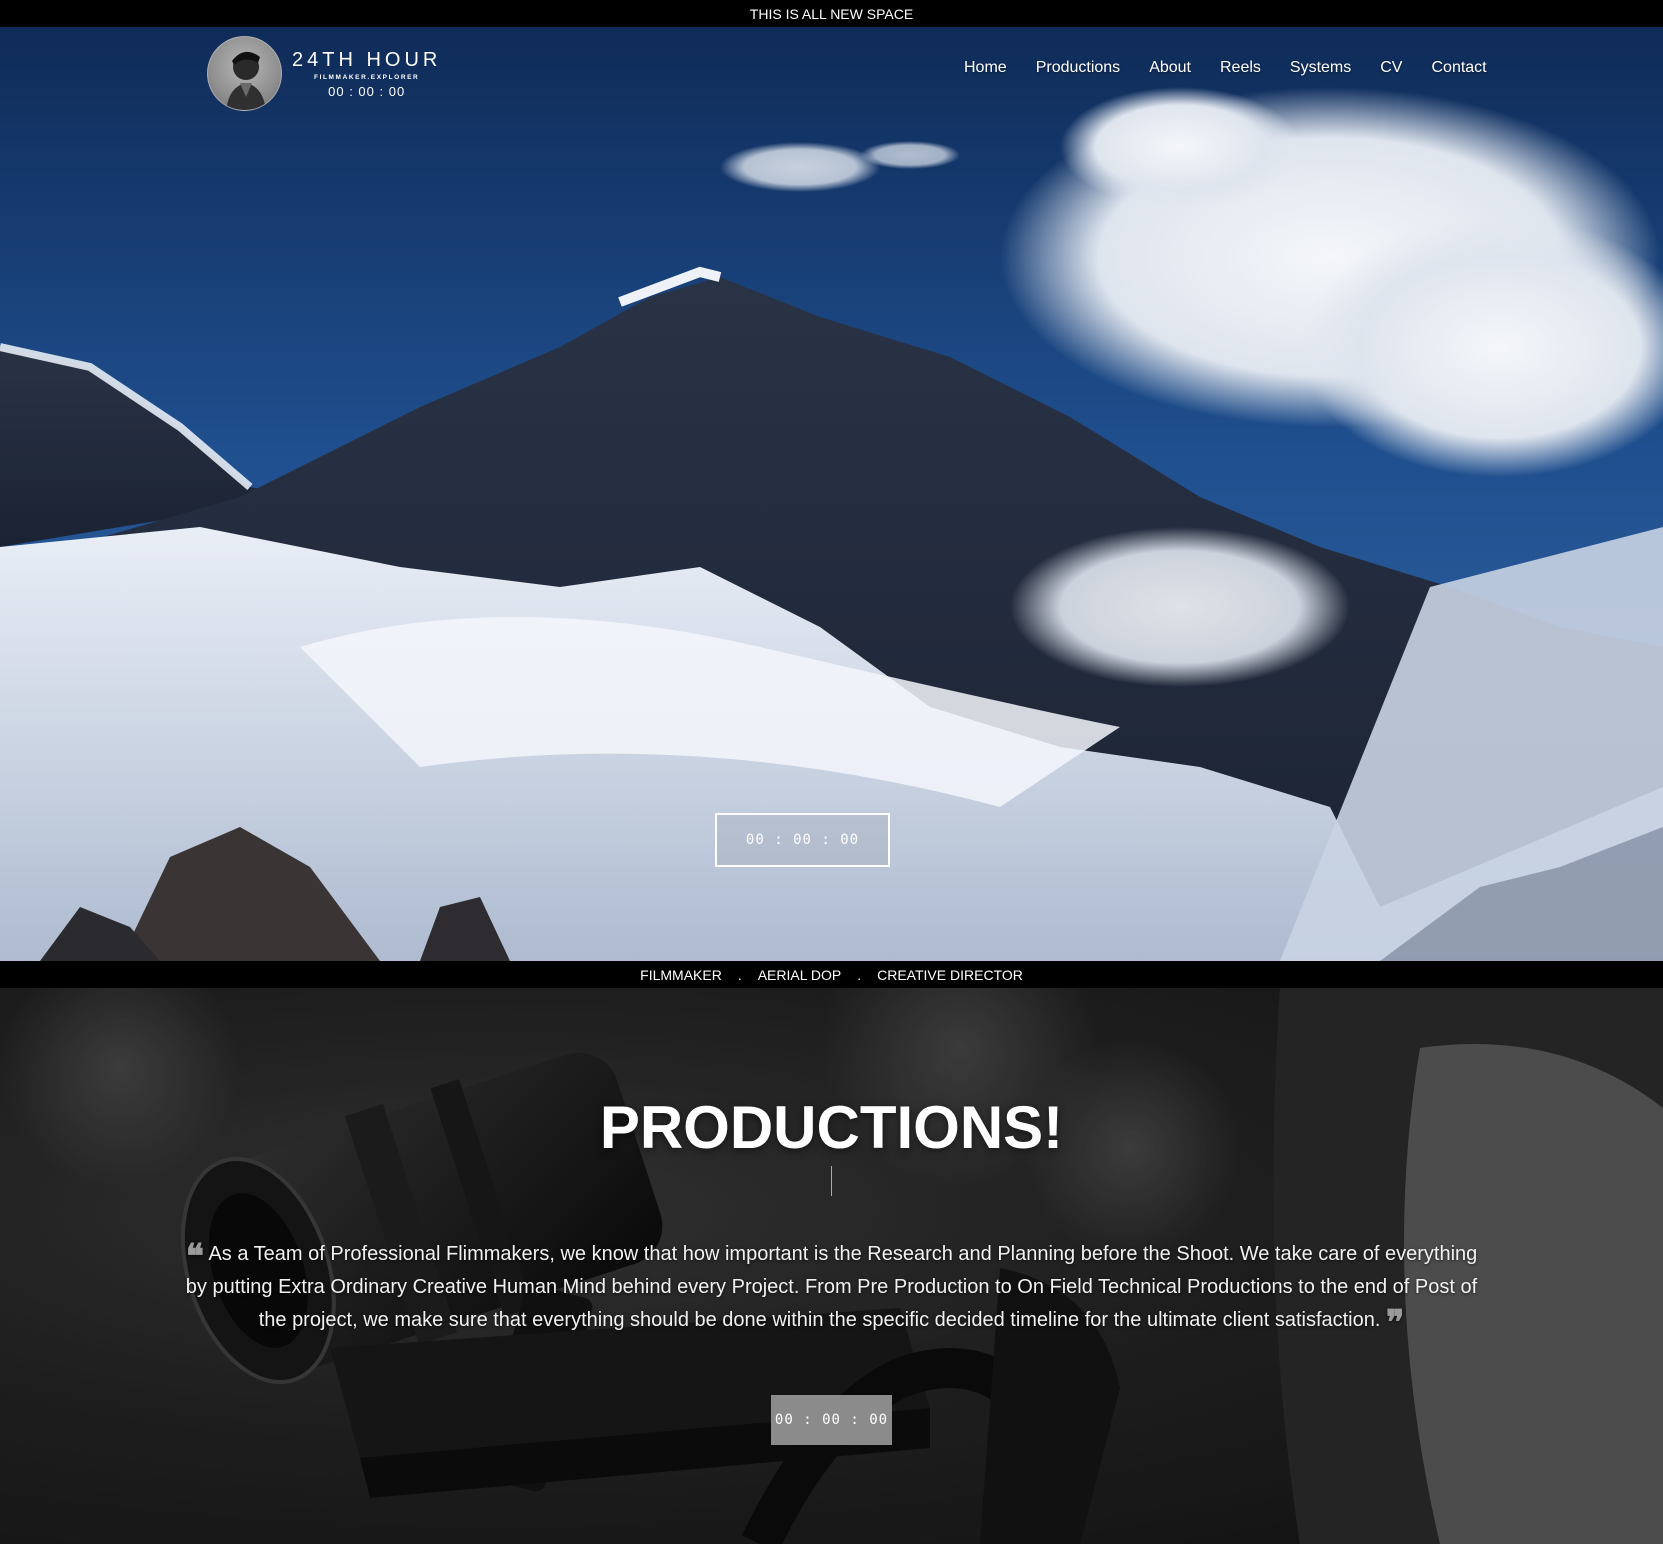 The image size is (1663, 1544). What do you see at coordinates (1170, 68) in the screenshot?
I see `nav-item-about: About` at bounding box center [1170, 68].